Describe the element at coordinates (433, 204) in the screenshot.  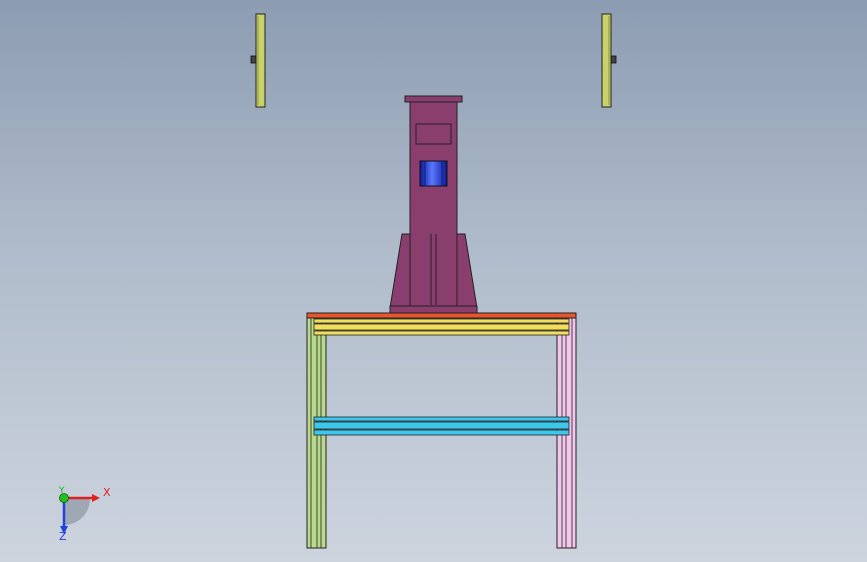
I see `pedestal-column` at that location.